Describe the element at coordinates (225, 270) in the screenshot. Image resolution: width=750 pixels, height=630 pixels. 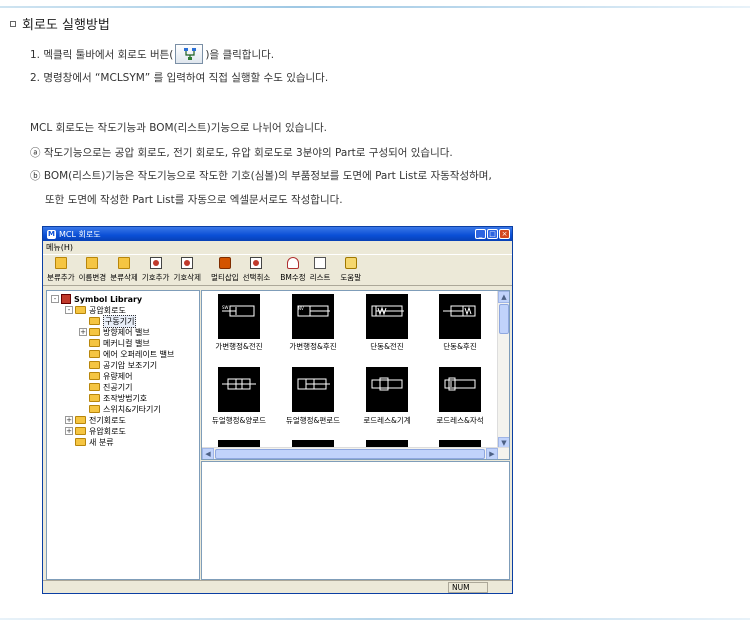
I see `toolbar-multi-insert-button: 멀티삽입` at that location.